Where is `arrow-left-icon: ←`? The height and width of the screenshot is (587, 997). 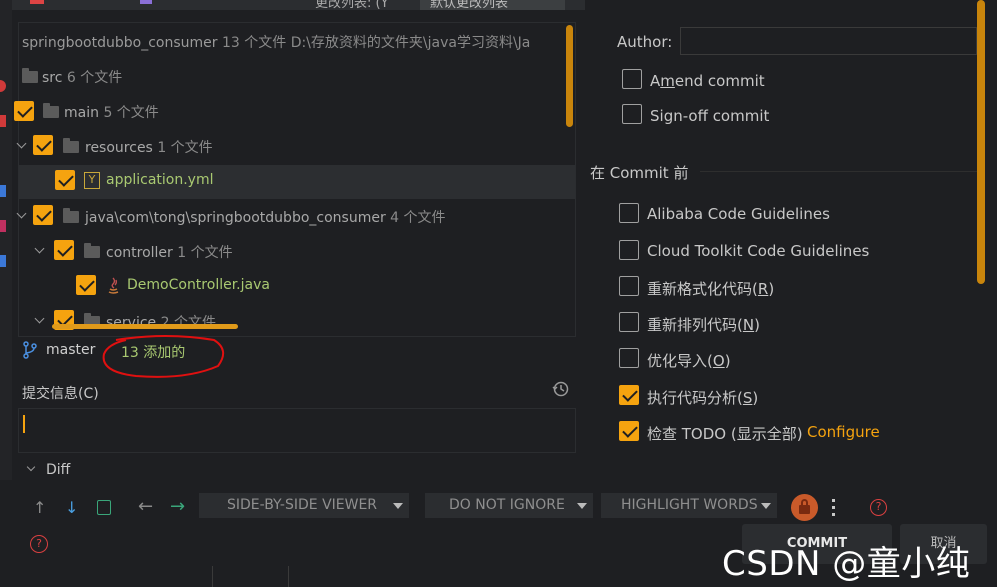 arrow-left-icon: ← is located at coordinates (145, 507).